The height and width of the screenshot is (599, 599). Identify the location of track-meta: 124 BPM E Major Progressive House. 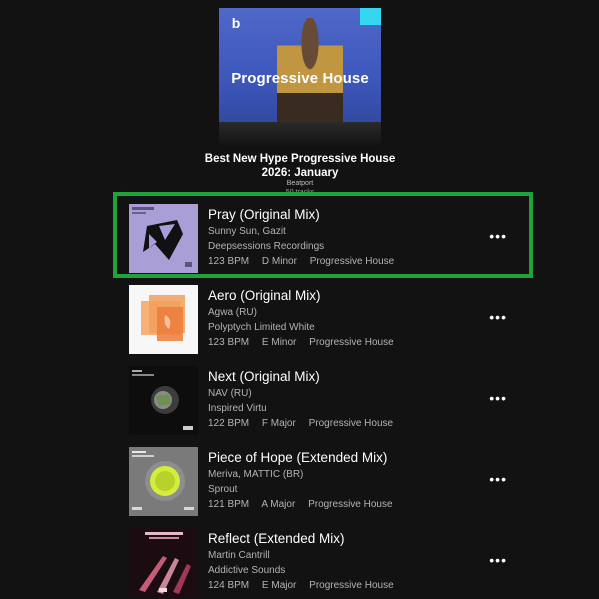
(306, 585).